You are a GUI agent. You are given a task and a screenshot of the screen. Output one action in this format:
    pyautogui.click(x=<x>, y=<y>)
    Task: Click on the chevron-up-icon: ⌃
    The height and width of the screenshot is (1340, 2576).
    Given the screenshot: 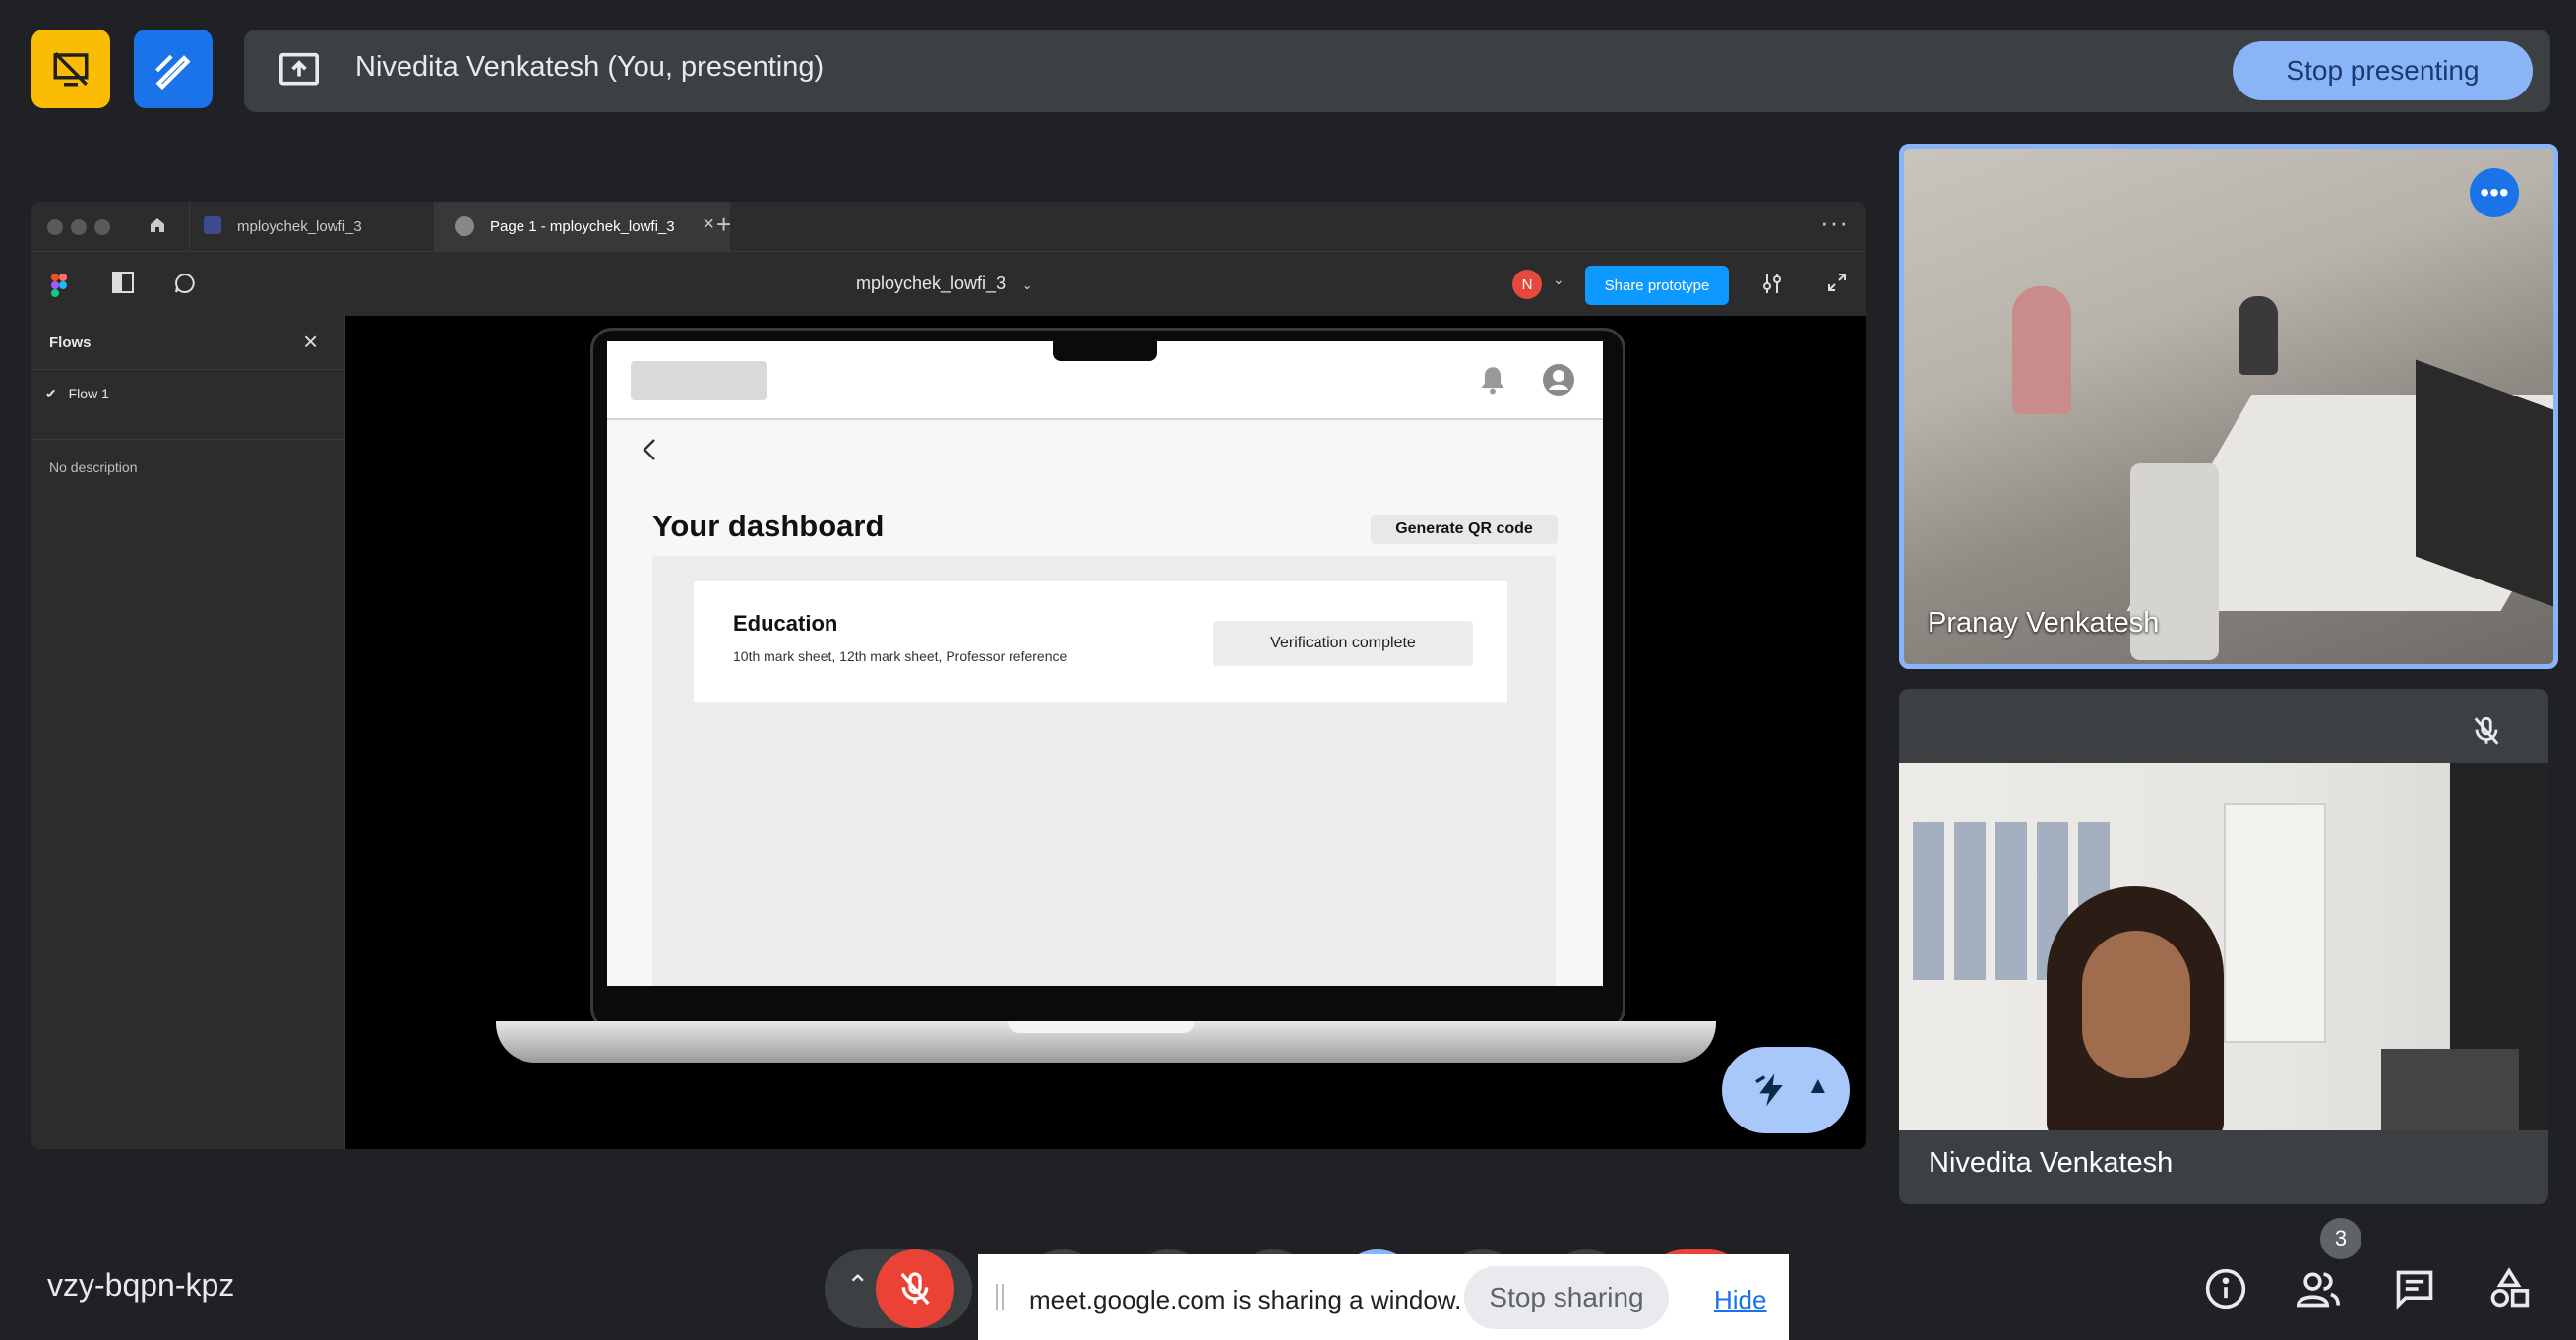 What is the action you would take?
    pyautogui.click(x=858, y=1285)
    